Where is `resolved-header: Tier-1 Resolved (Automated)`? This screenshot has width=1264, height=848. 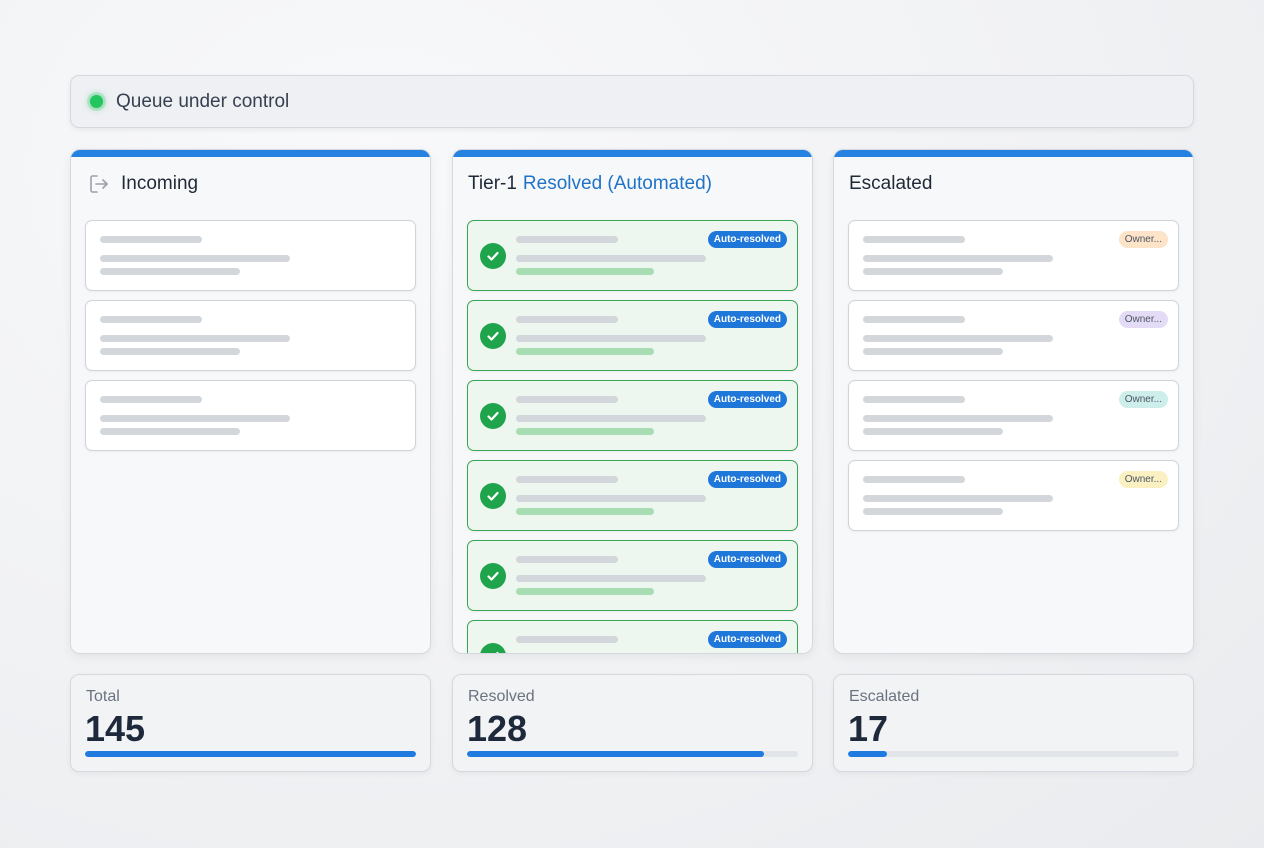
resolved-header: Tier-1 Resolved (Automated) is located at coordinates (590, 184).